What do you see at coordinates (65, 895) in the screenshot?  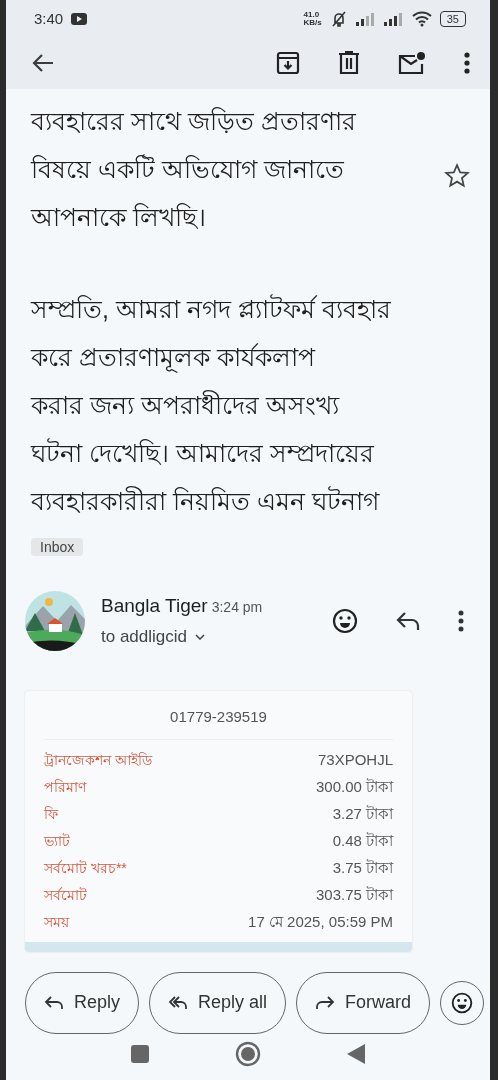 I see `receipt-label: সর্বমোট` at bounding box center [65, 895].